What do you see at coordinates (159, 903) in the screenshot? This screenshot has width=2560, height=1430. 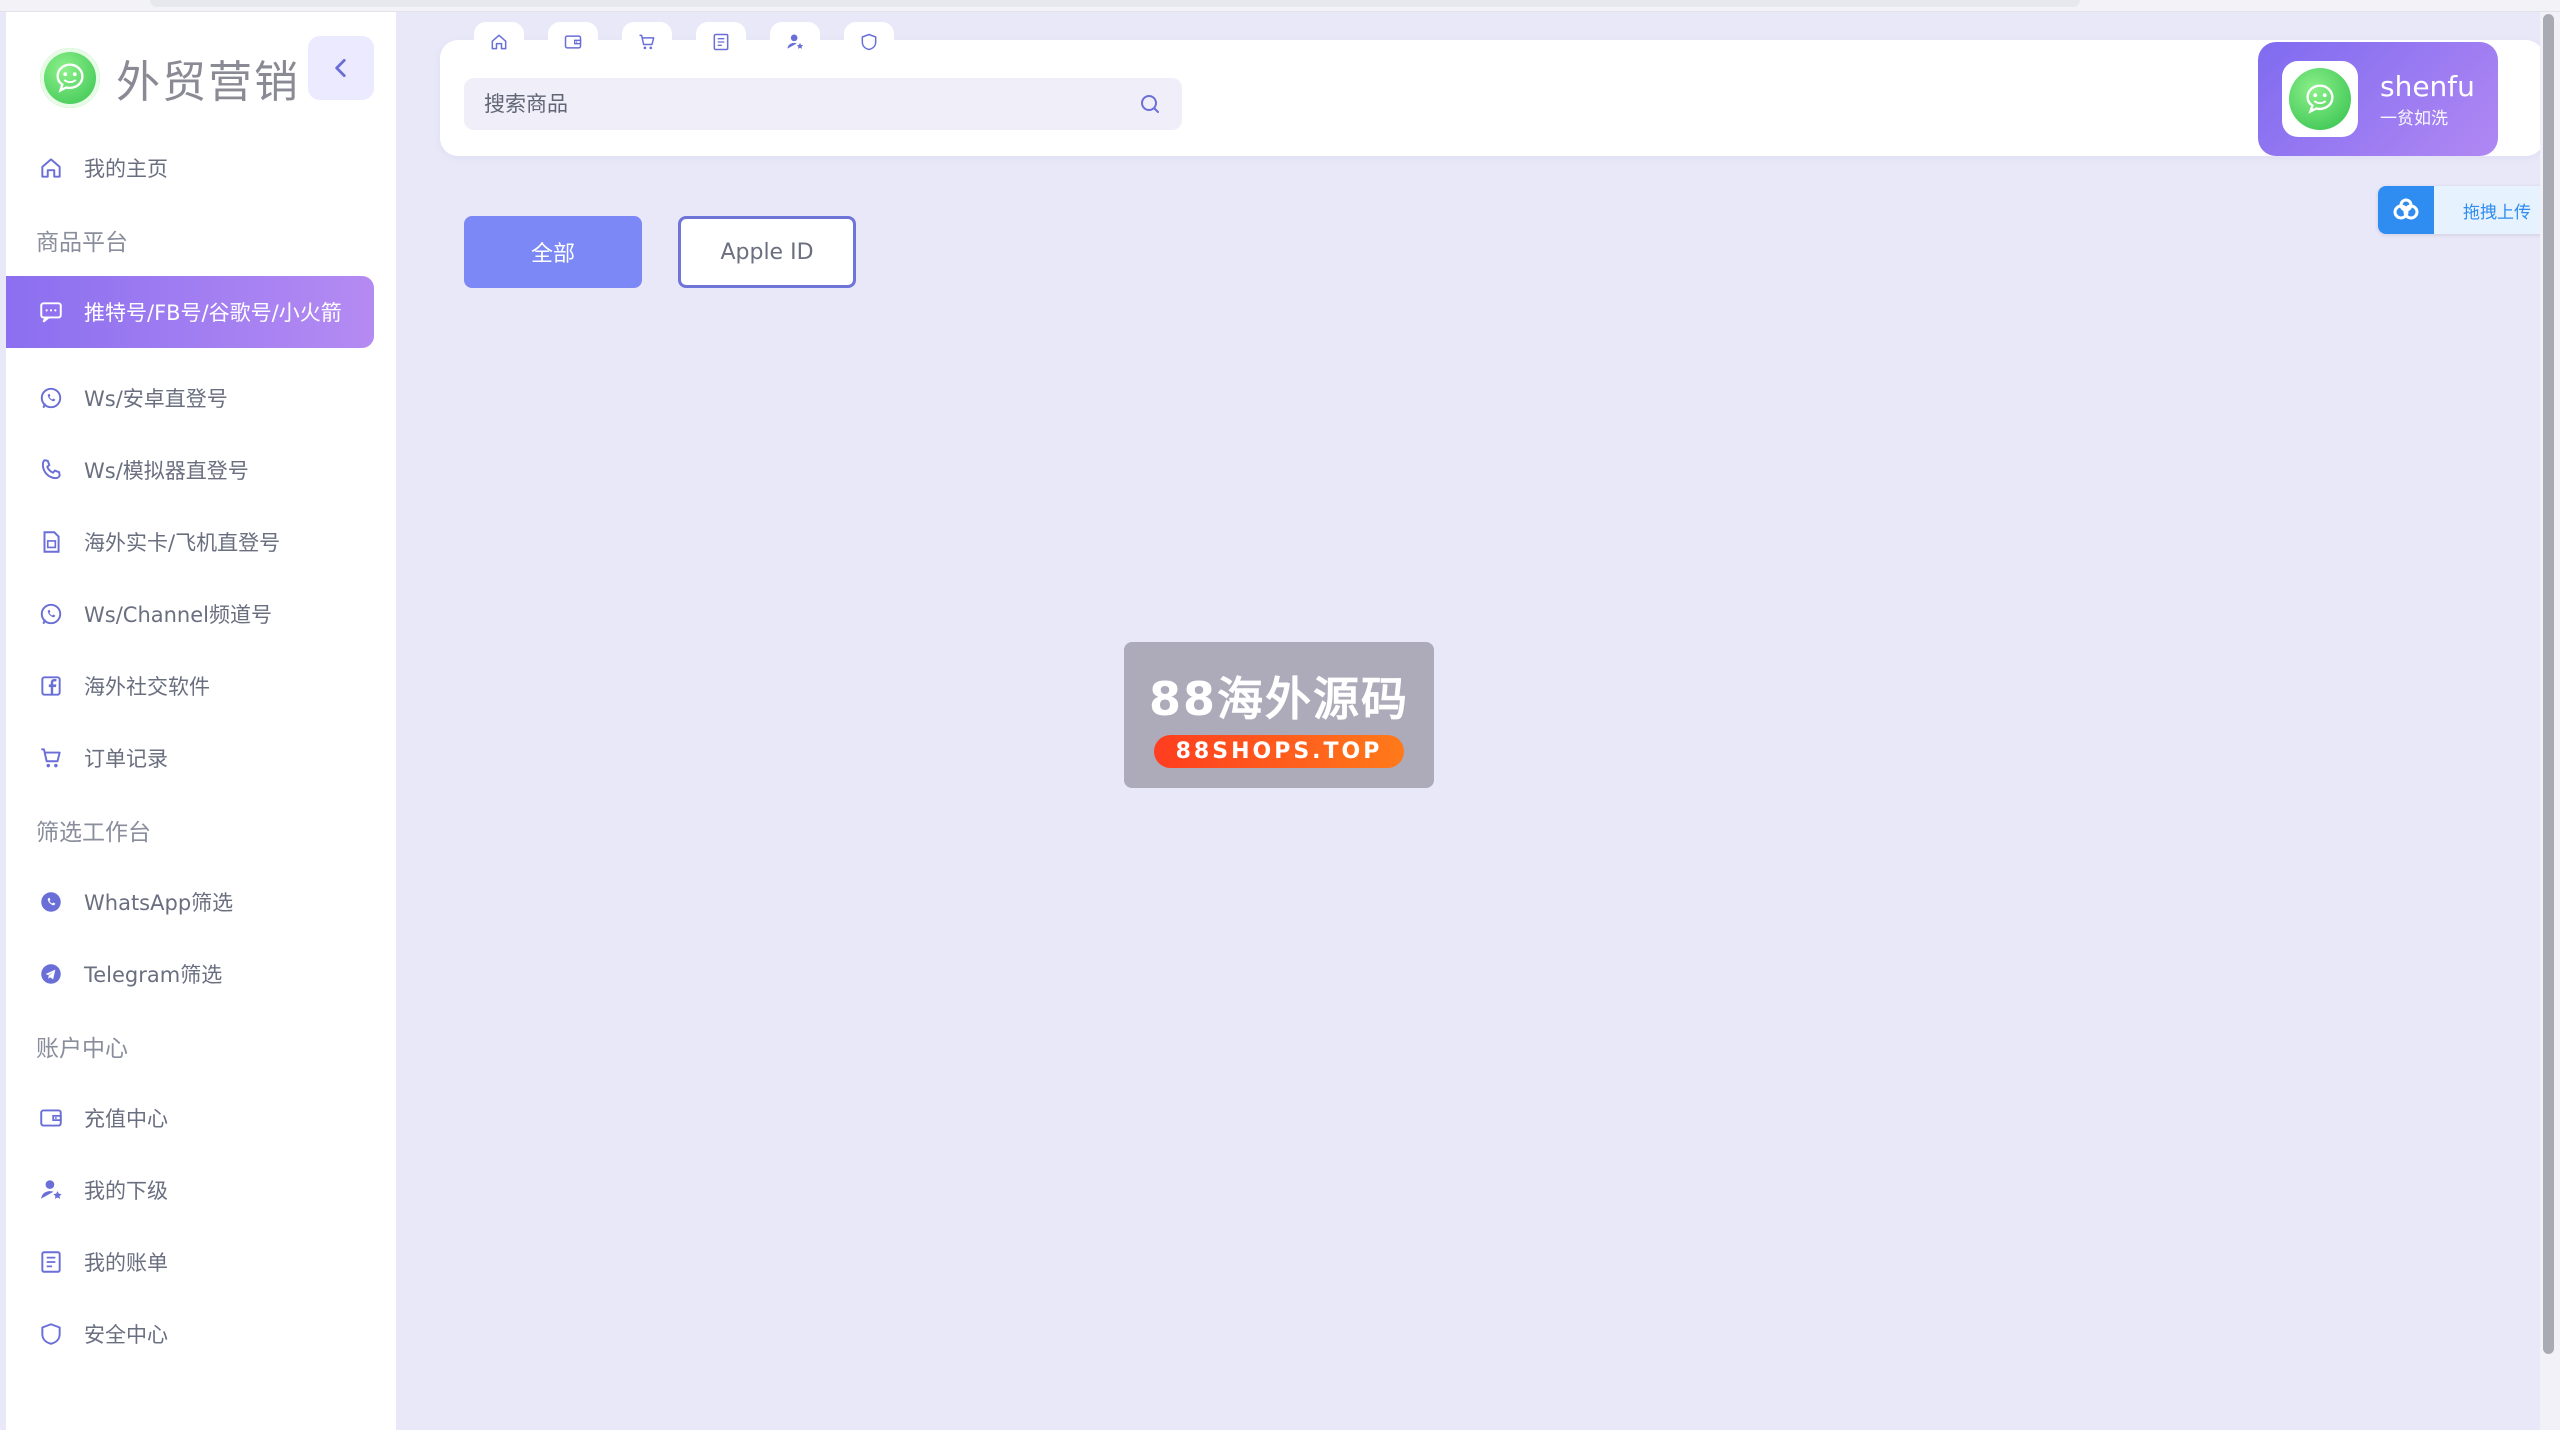 I see `sidebar-item-label: WhatsApp筛选` at bounding box center [159, 903].